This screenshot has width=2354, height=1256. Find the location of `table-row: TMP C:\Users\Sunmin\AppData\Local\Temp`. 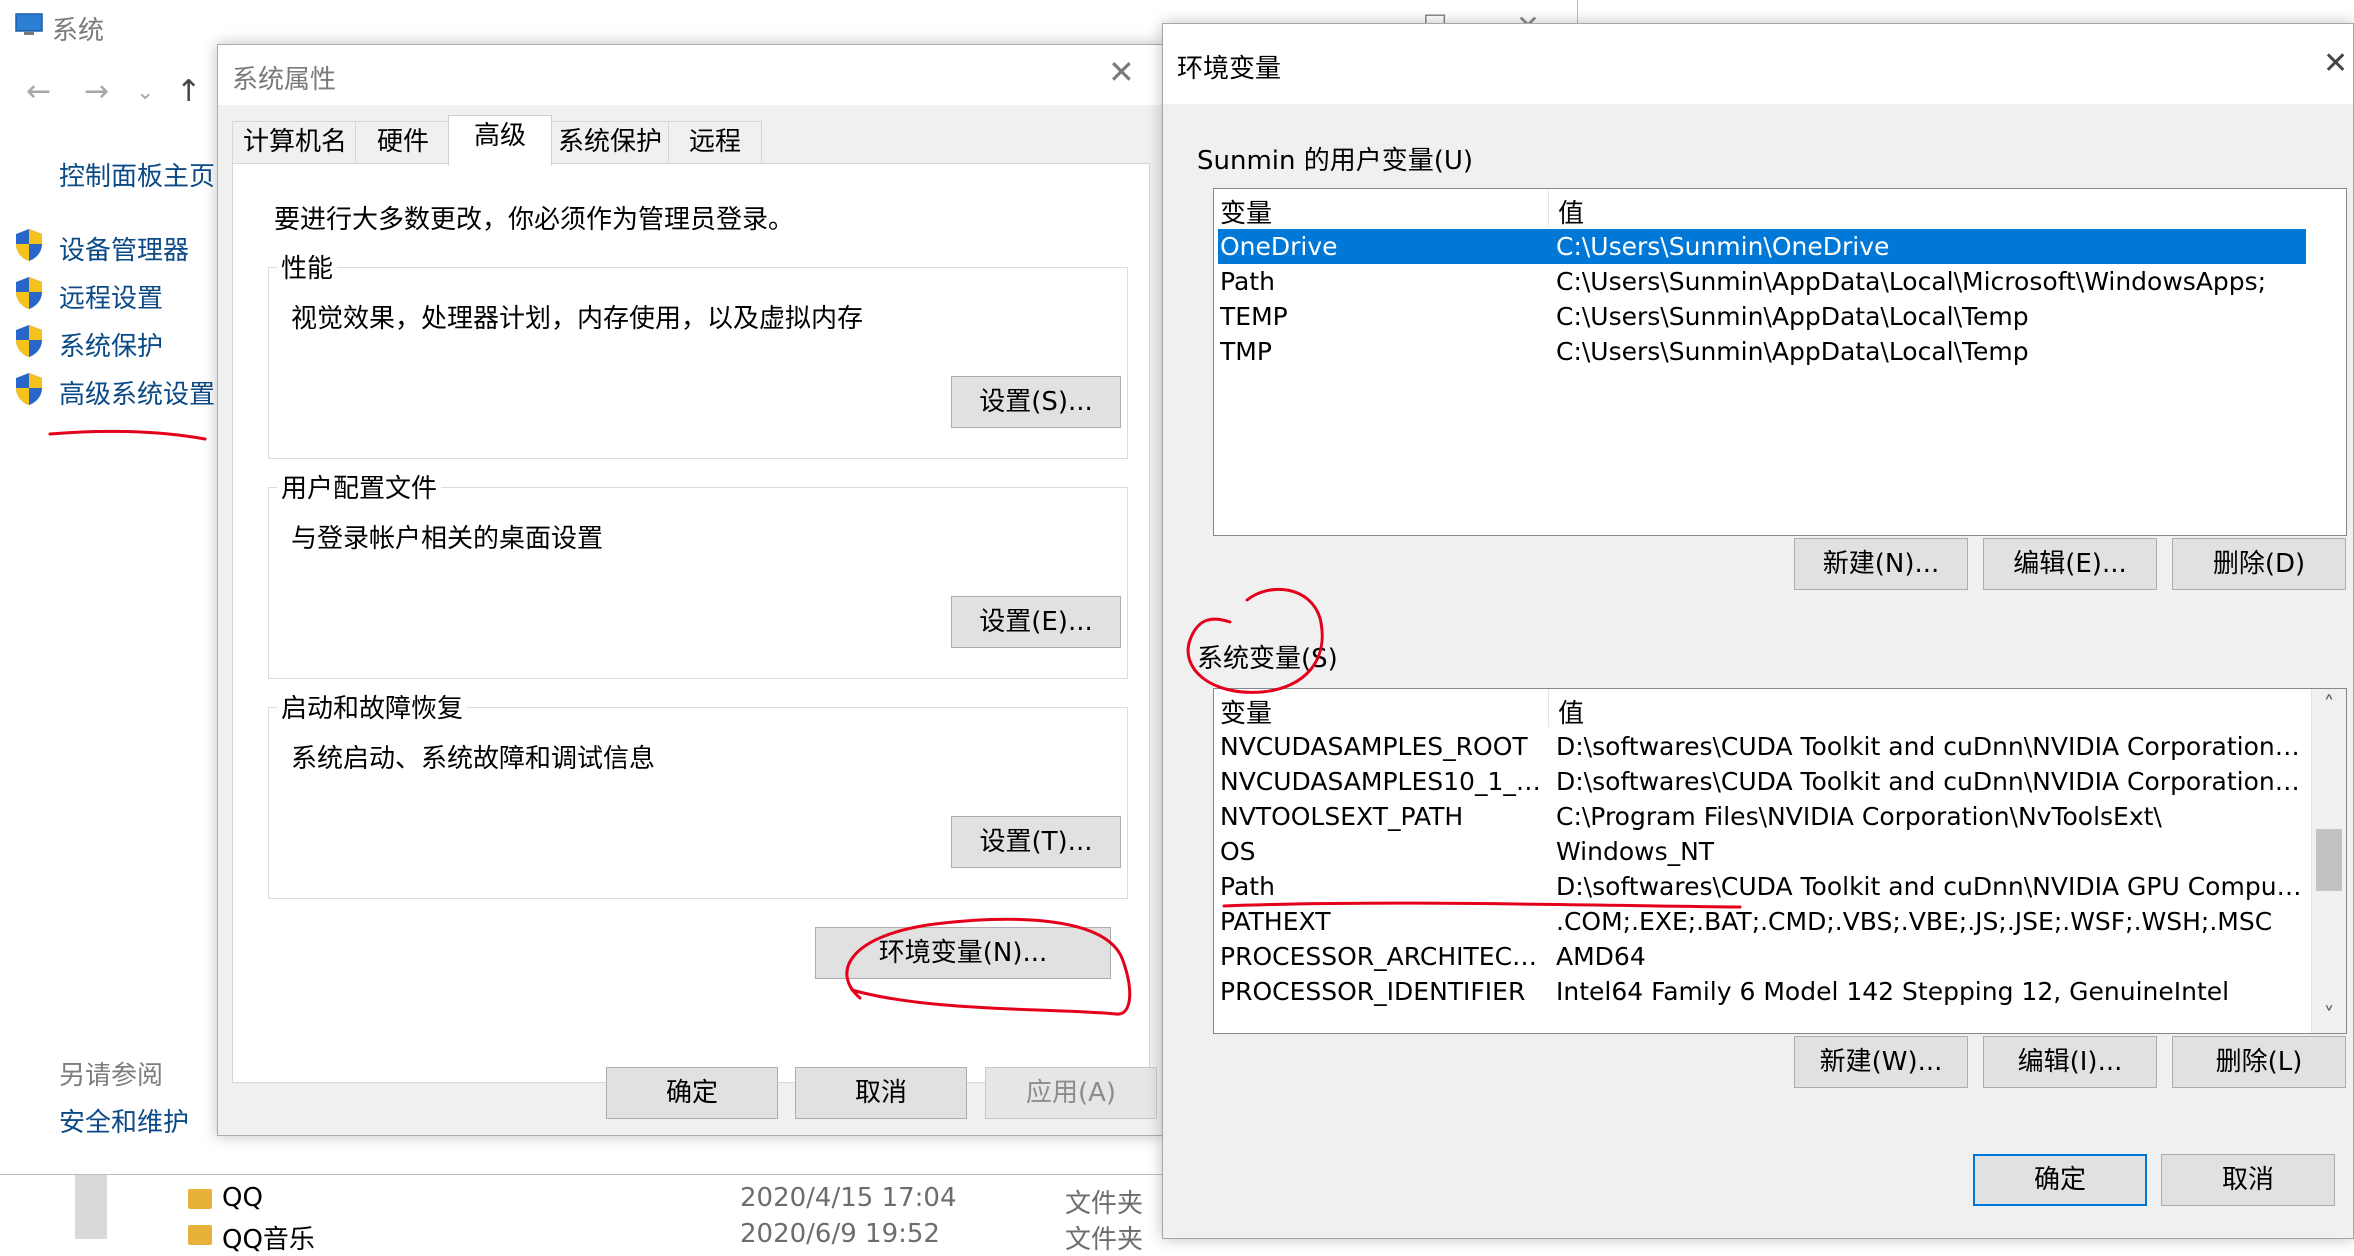

table-row: TMP C:\Users\Sunmin\AppData\Local\Temp is located at coordinates (1762, 351).